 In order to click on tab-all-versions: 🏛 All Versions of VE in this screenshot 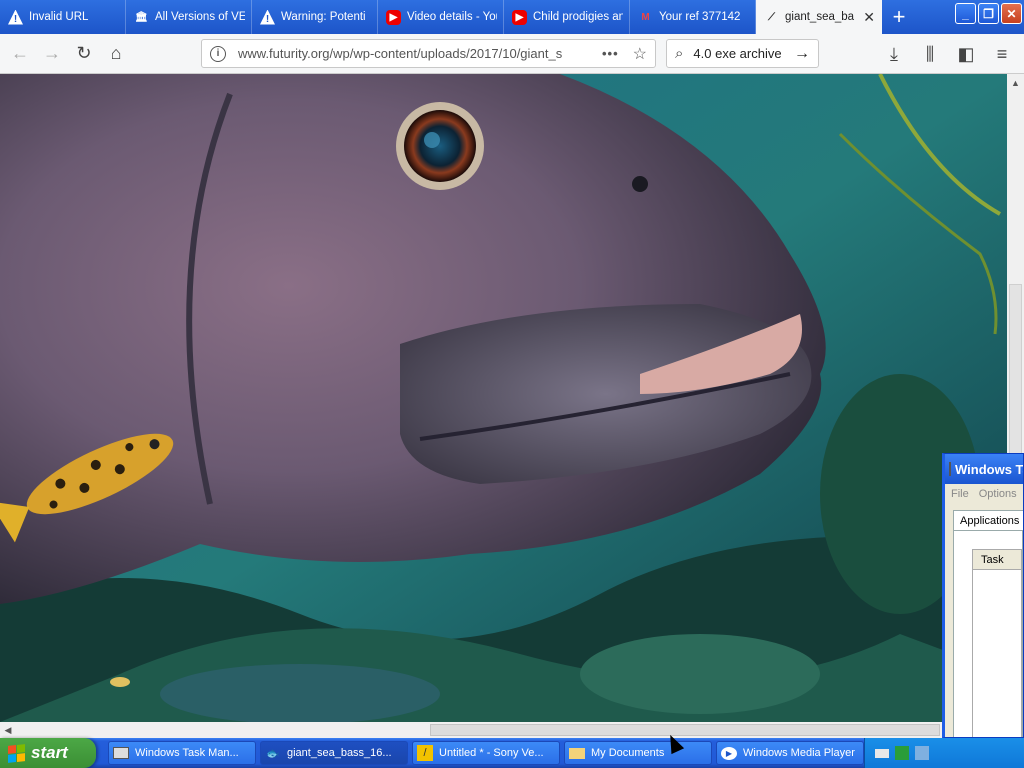, I will do `click(189, 17)`.